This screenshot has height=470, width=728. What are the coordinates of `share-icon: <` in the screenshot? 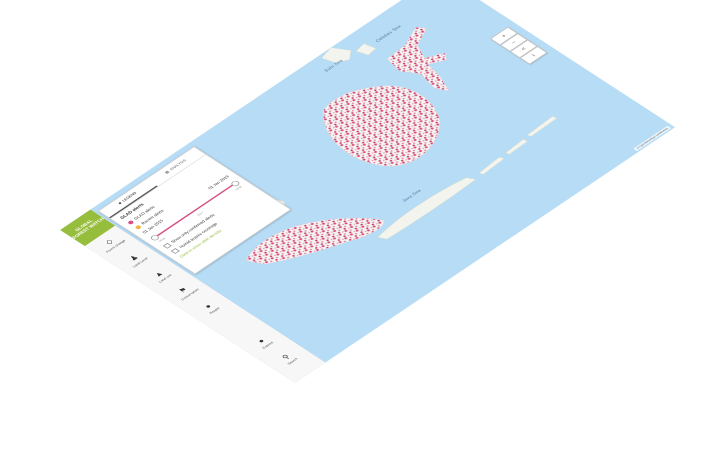 It's located at (524, 49).